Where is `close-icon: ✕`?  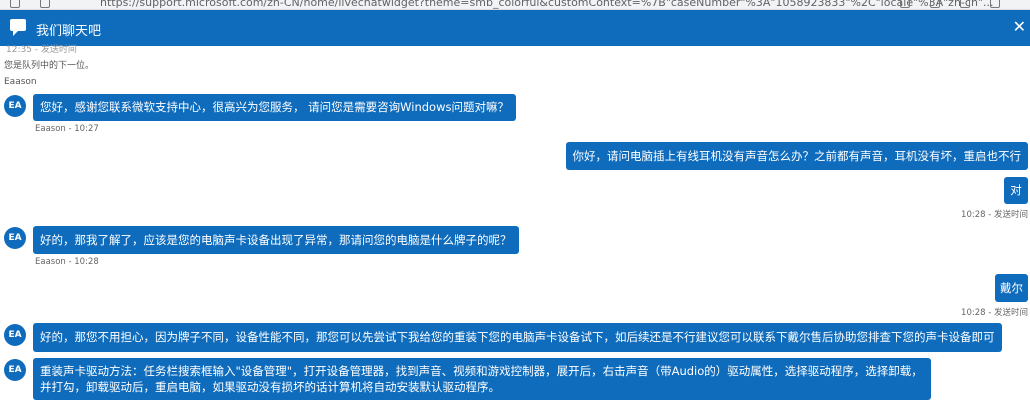
close-icon: ✕ is located at coordinates (1019, 26).